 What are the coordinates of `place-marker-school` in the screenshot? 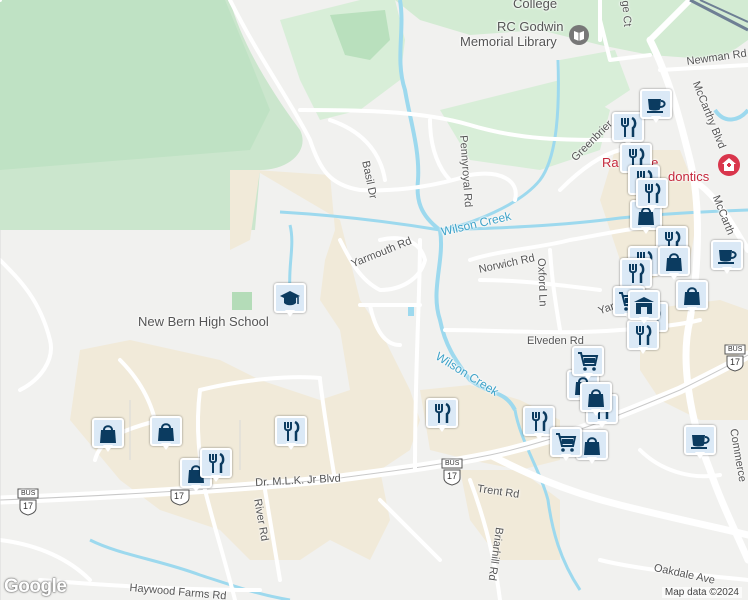 It's located at (290, 301).